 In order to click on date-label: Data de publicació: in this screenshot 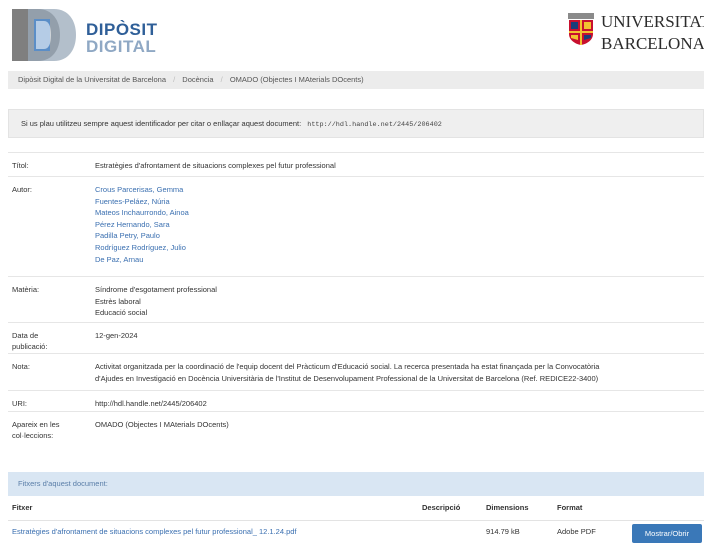, I will do `click(47, 341)`.